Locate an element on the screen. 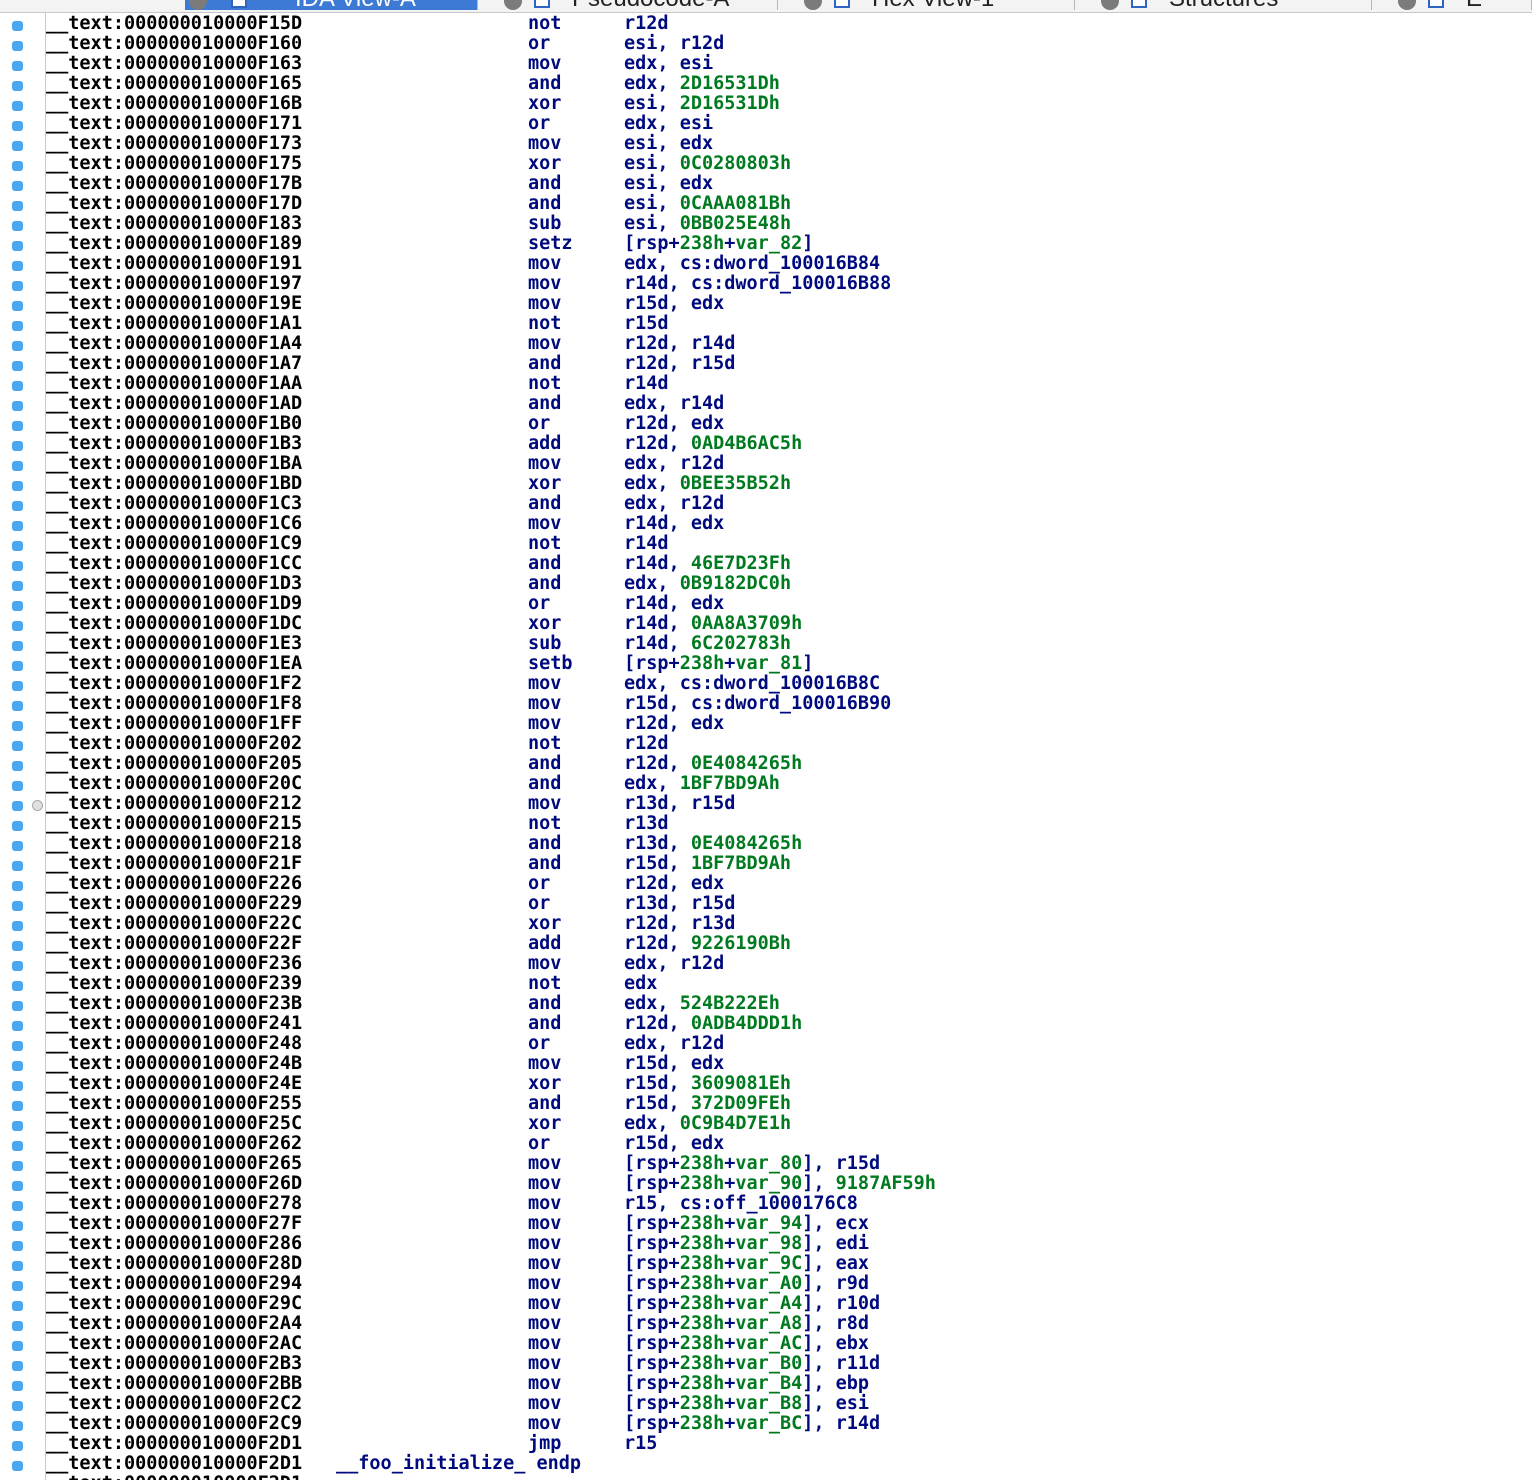 The image size is (1532, 1480). listing-row: __text:000000010000F215 not r13d is located at coordinates (789, 824).